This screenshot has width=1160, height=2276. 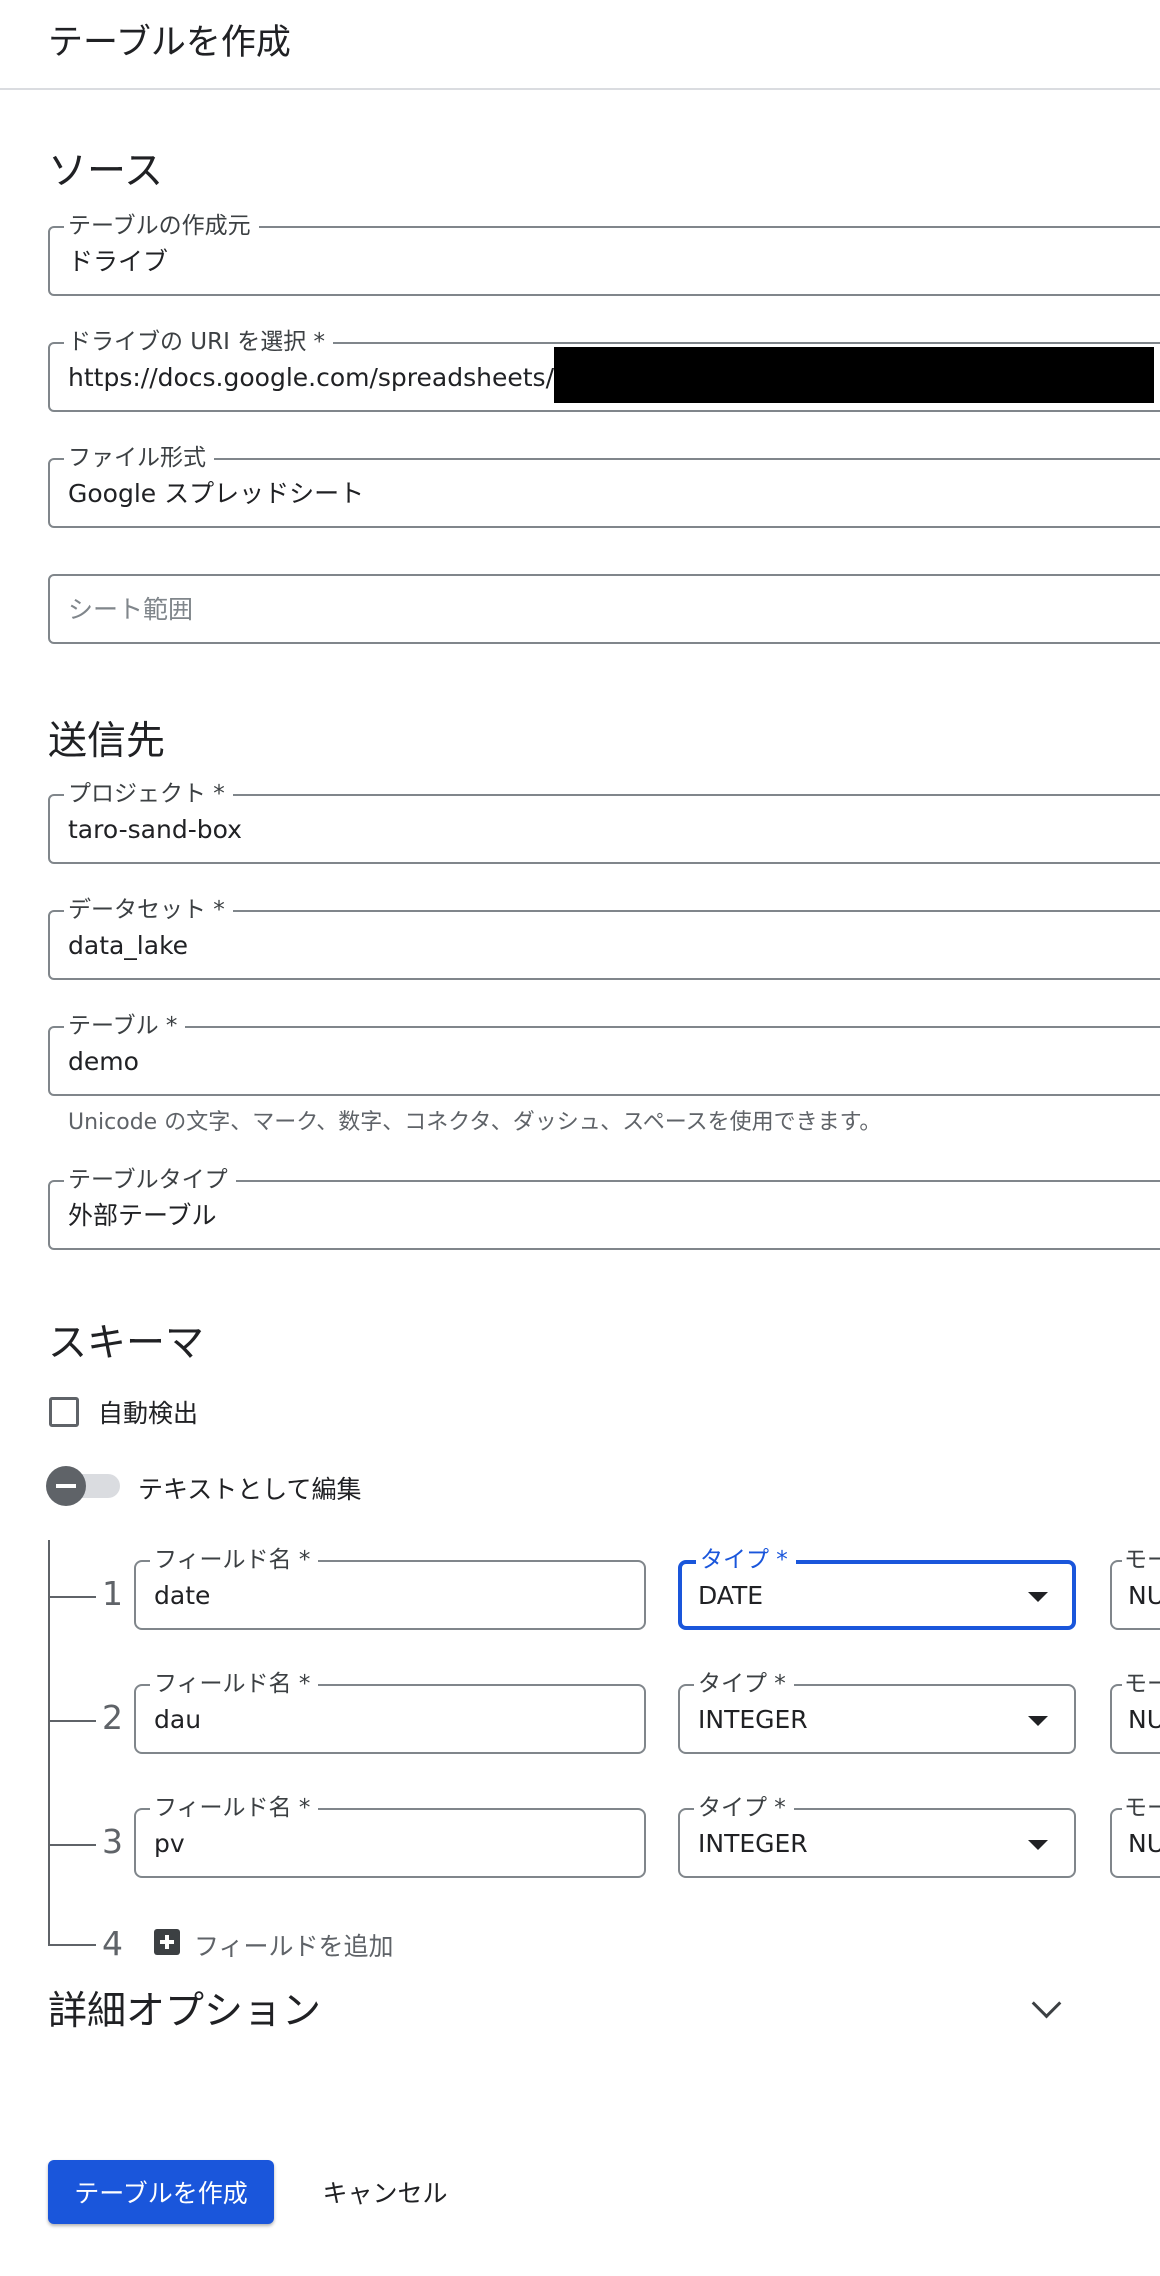 What do you see at coordinates (66, 1486) in the screenshot?
I see `minus-icon` at bounding box center [66, 1486].